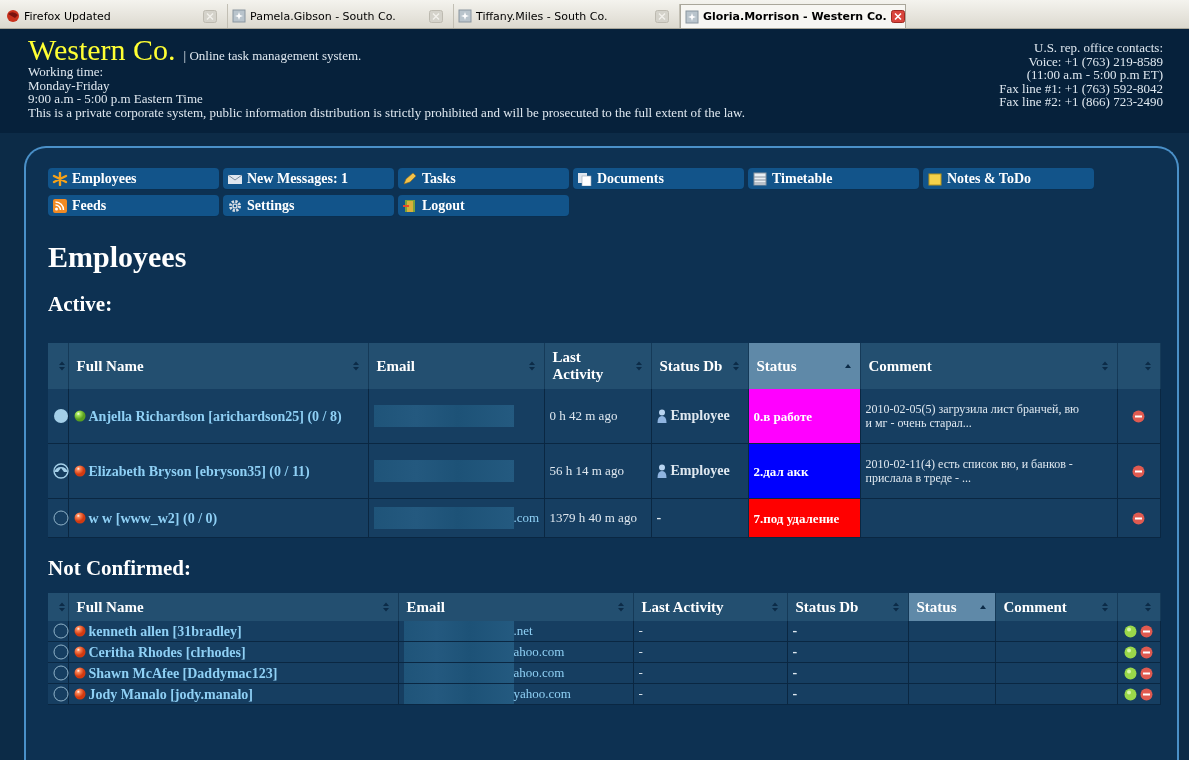 The height and width of the screenshot is (760, 1189). What do you see at coordinates (1098, 48) in the screenshot?
I see `contact-text: U.S. rep. office contacts:` at bounding box center [1098, 48].